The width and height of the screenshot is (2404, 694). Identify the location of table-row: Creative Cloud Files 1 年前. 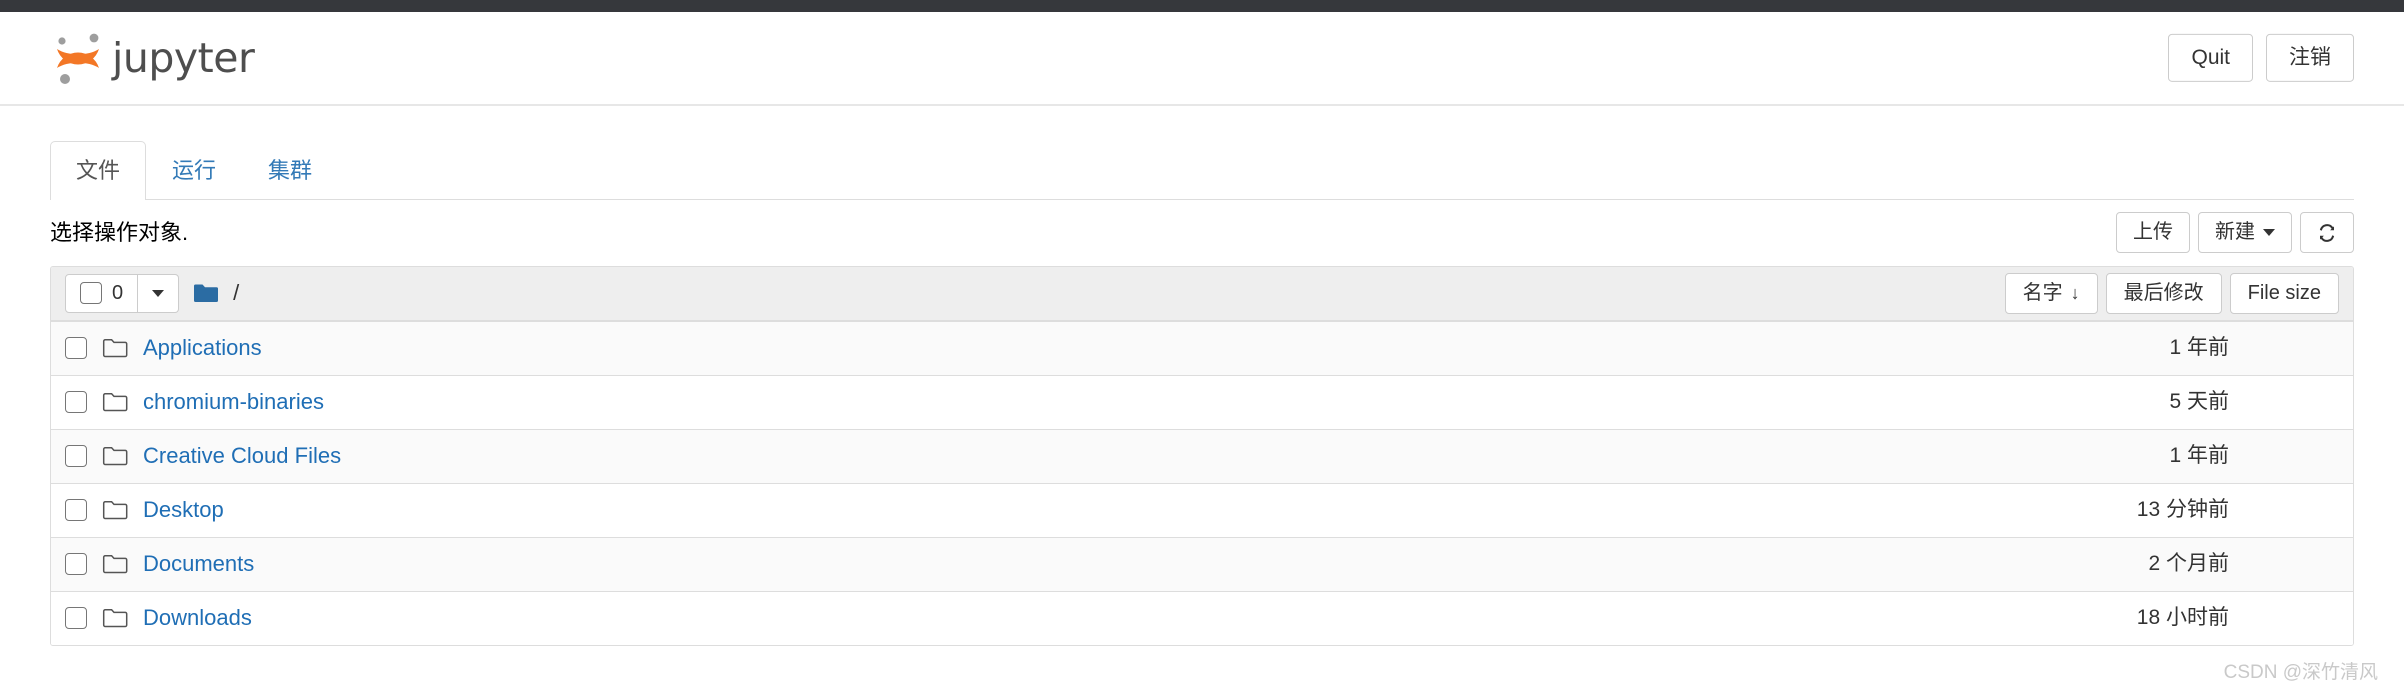
(1202, 455).